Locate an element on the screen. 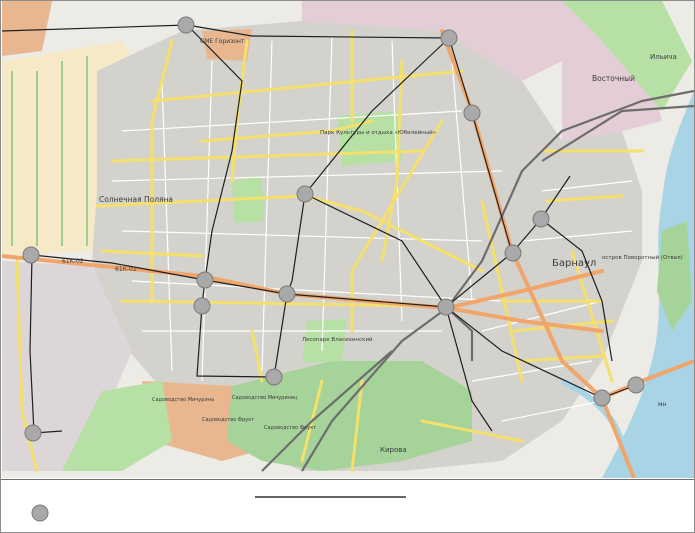 This screenshot has height=533, width=695. label-sadovod-4: Садоводство Фрукт is located at coordinates (290, 428).